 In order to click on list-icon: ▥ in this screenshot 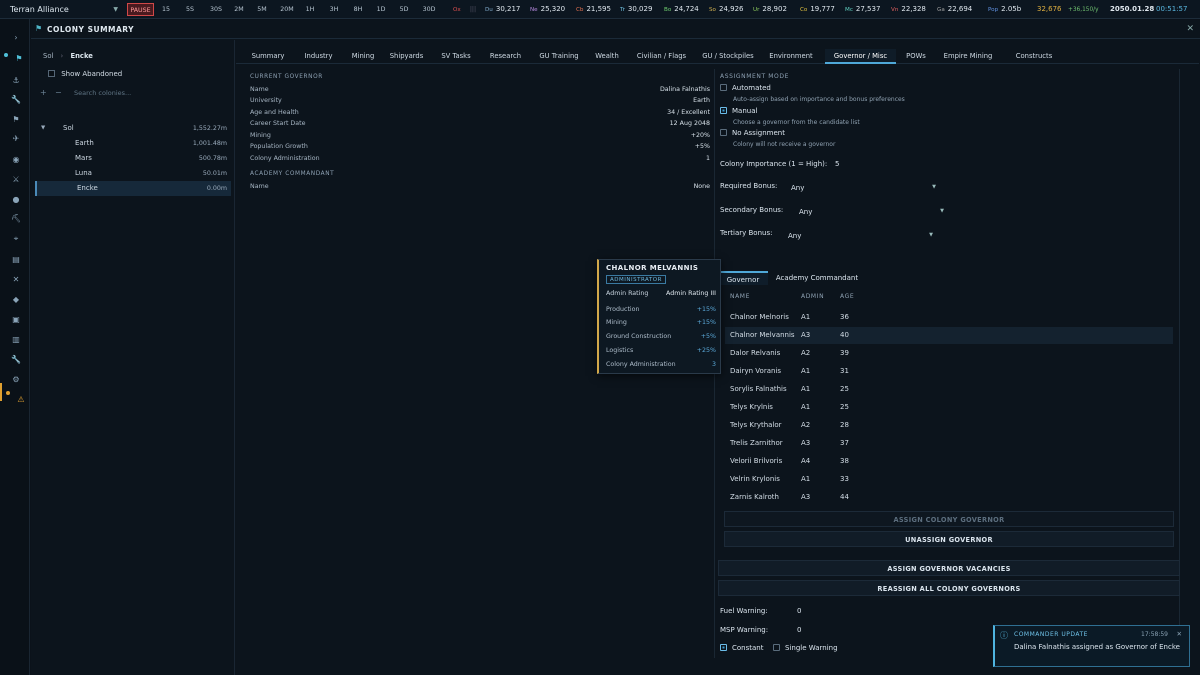, I will do `click(16, 340)`.